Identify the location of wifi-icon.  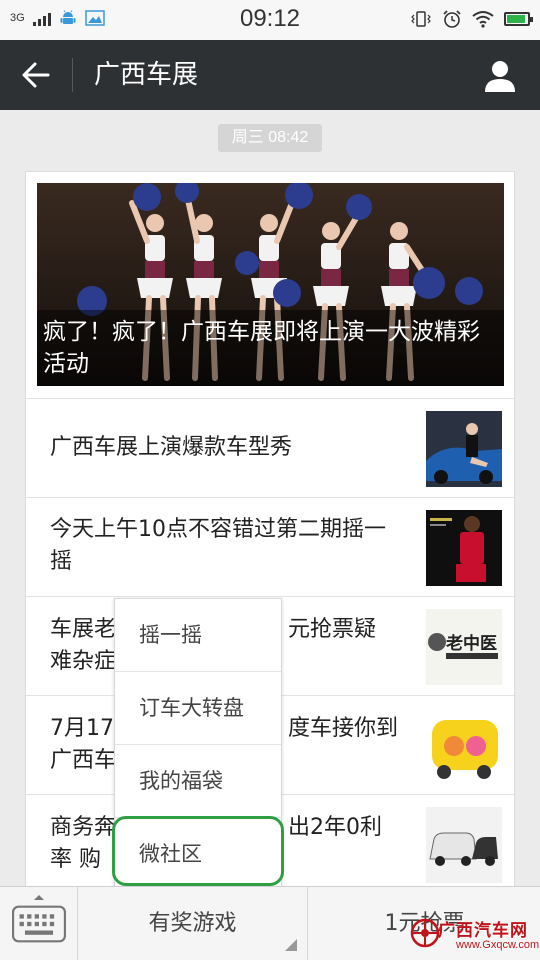
(483, 19).